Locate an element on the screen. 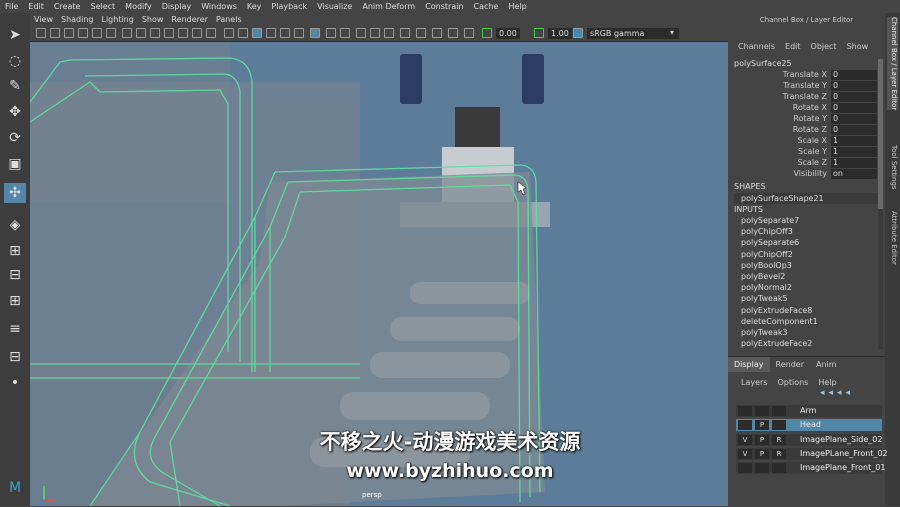  last-tool-icon: ✣ is located at coordinates (15, 193).